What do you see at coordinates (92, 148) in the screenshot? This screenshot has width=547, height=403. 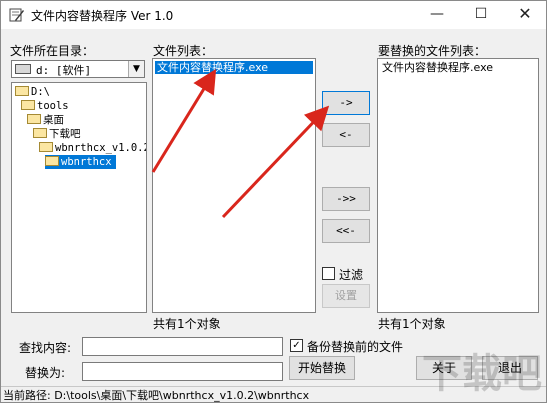 I see `tree-item-version-folder: wbnrthcx_v1.0.2` at bounding box center [92, 148].